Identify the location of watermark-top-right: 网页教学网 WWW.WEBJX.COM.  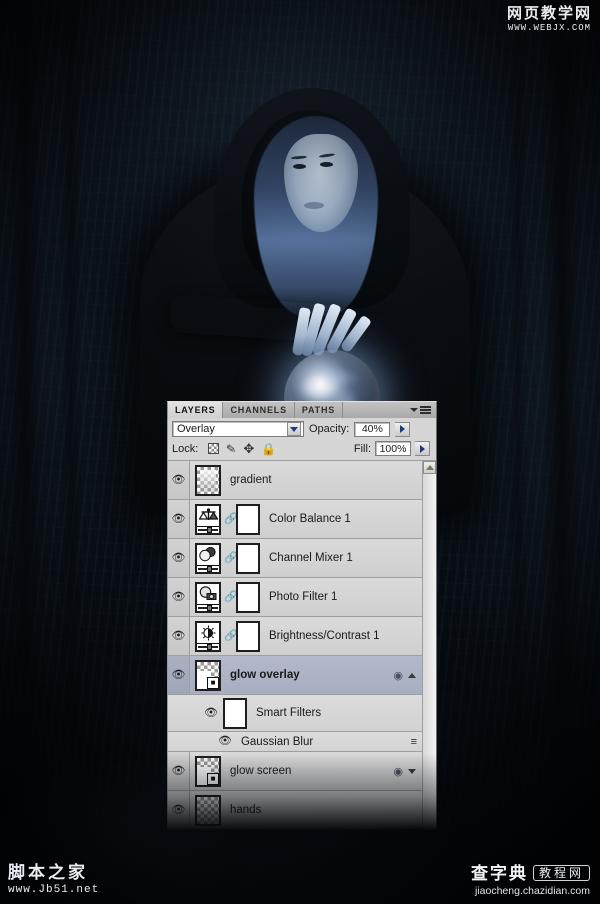
(549, 19).